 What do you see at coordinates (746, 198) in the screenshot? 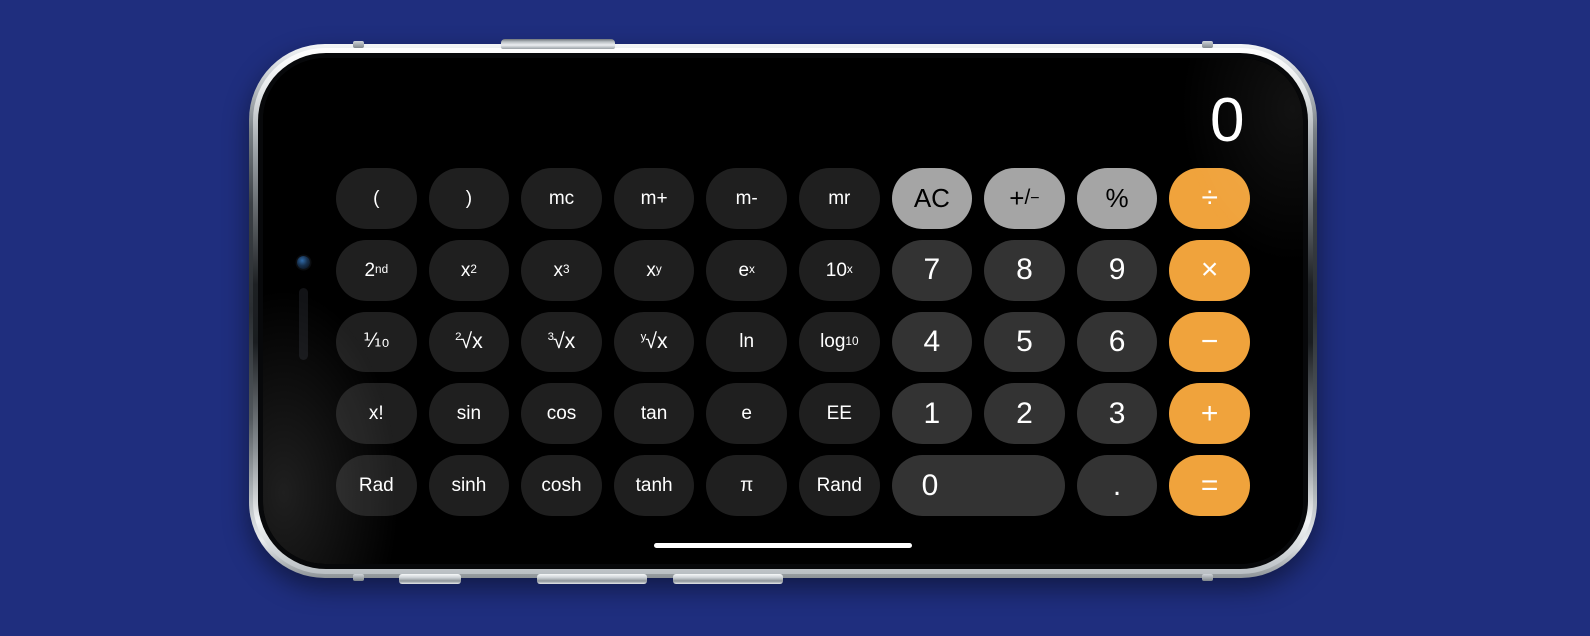
I see `key-memory-subtract: m-` at bounding box center [746, 198].